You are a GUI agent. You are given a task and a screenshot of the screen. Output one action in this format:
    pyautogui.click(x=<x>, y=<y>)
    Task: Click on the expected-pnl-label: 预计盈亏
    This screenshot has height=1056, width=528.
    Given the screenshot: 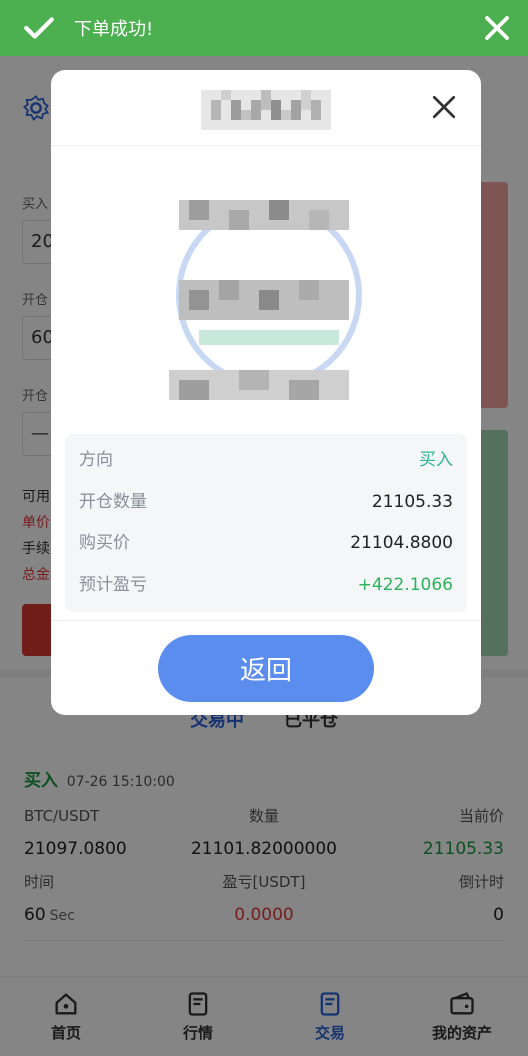 What is the action you would take?
    pyautogui.click(x=113, y=584)
    